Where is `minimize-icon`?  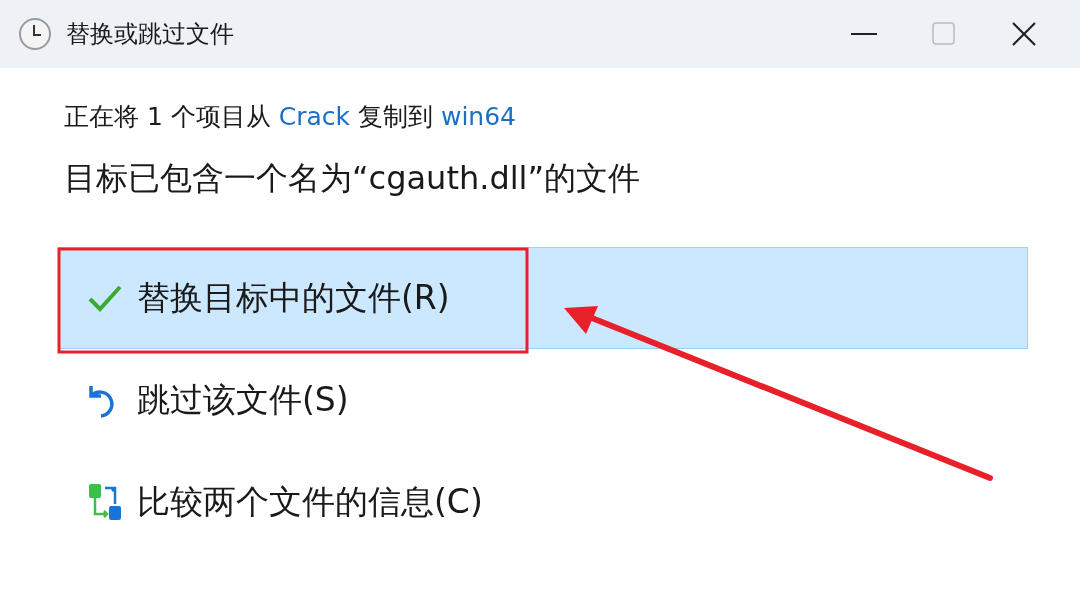
minimize-icon is located at coordinates (864, 34).